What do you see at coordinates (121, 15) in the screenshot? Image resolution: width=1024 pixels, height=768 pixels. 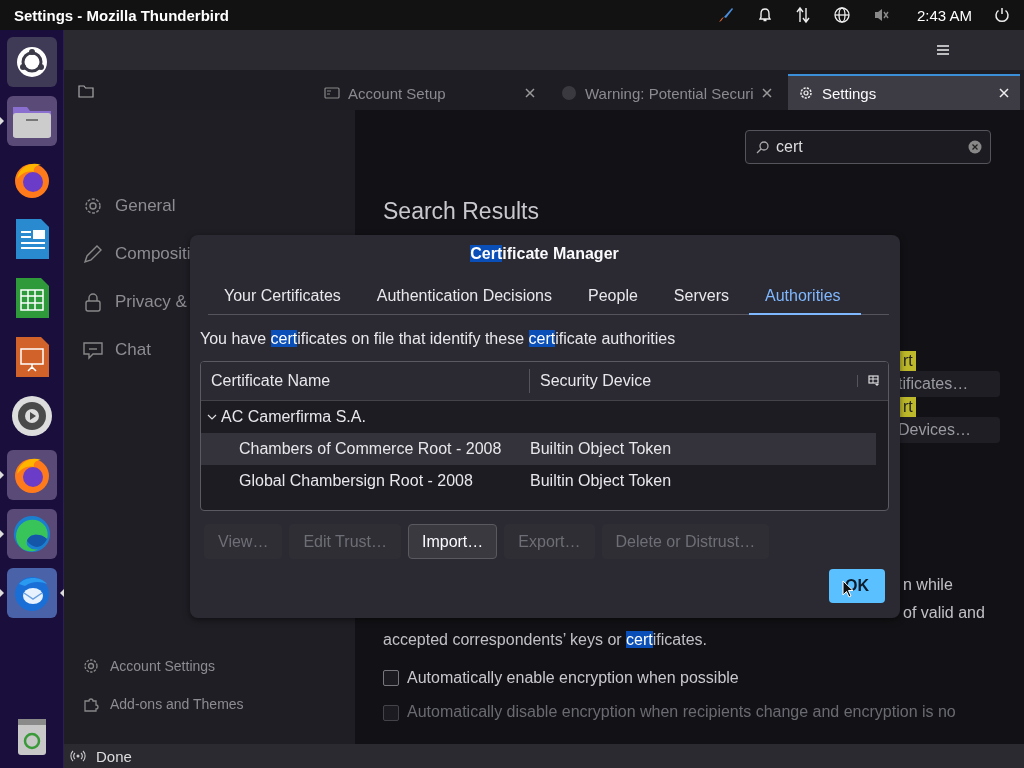 I see `window-title: Settings - Mozilla Thunderbird` at bounding box center [121, 15].